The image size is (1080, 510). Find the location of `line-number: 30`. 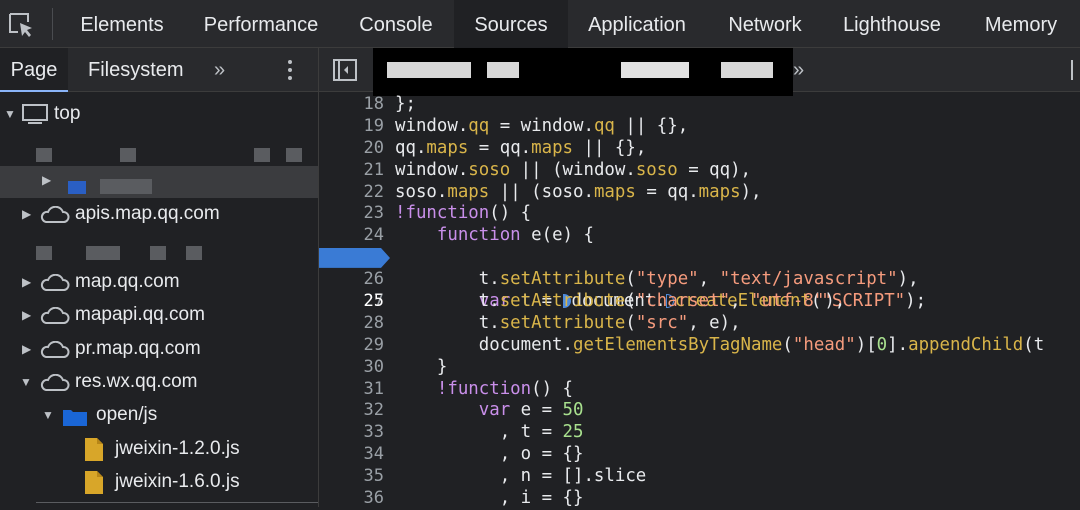

line-number: 30 is located at coordinates (351, 368).